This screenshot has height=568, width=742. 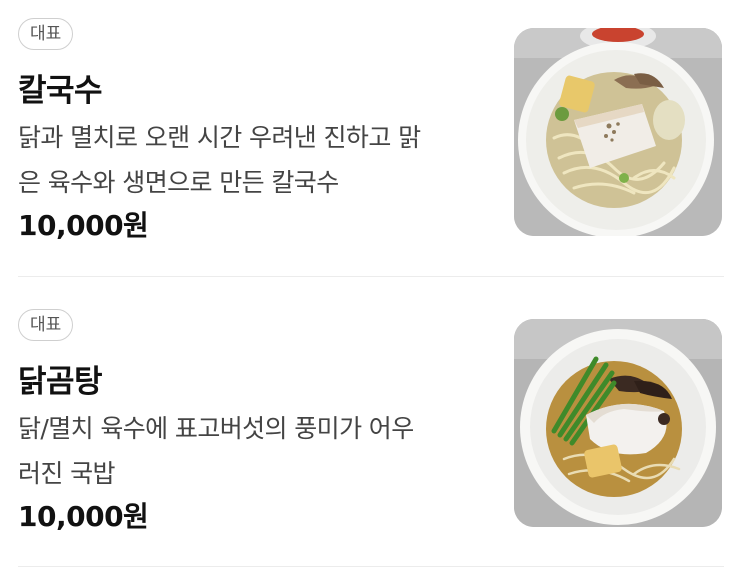 I want to click on description-line: 닭과 멸치로 오랜 시간 우려낸 진하고 맑, so click(x=219, y=137).